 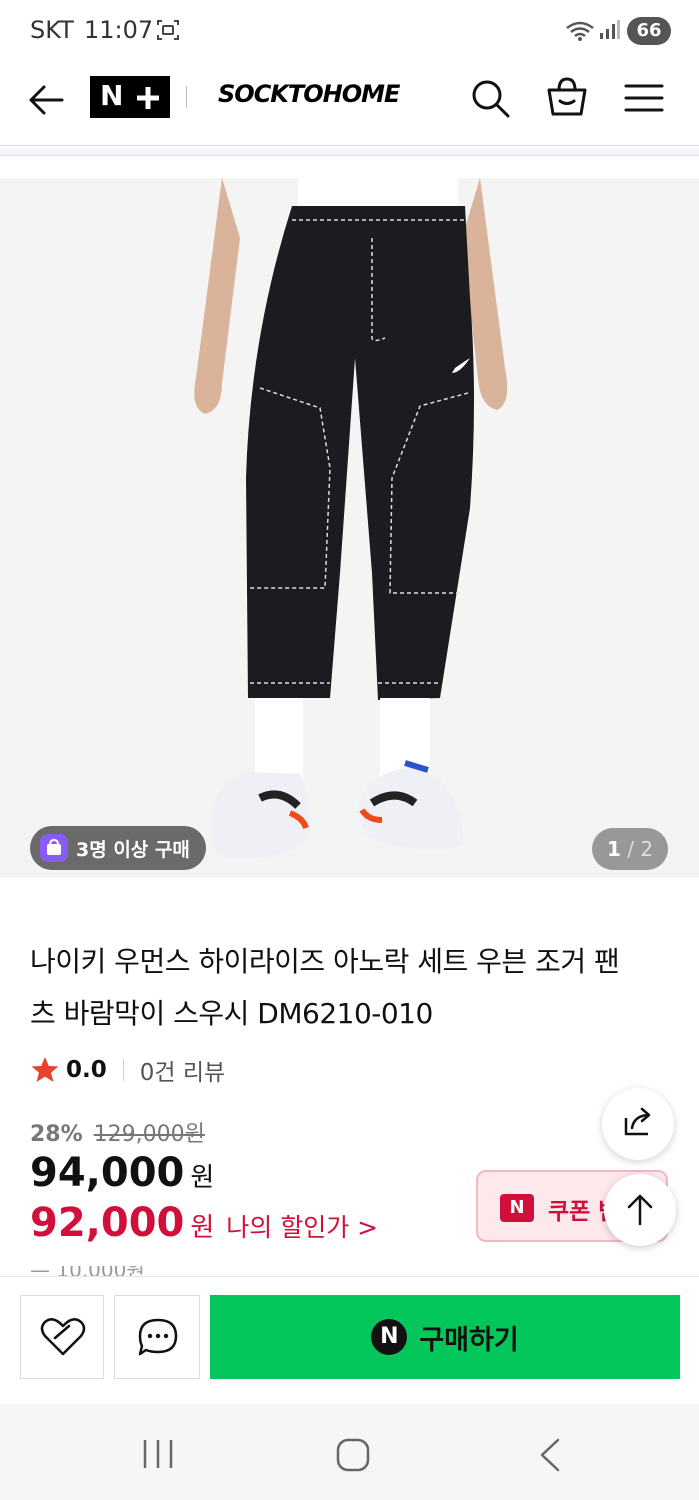 I want to click on clock: 11:07, so click(x=119, y=30).